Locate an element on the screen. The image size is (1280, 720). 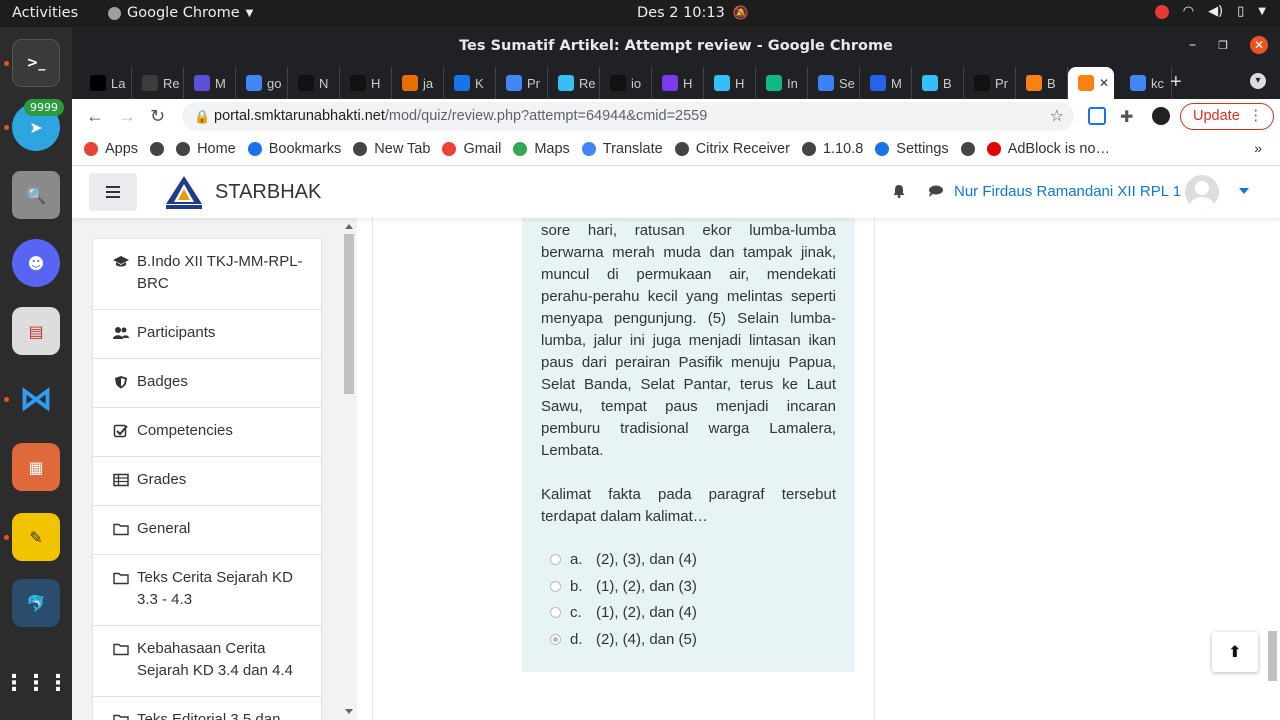
gmail-icon is located at coordinates (449, 149).